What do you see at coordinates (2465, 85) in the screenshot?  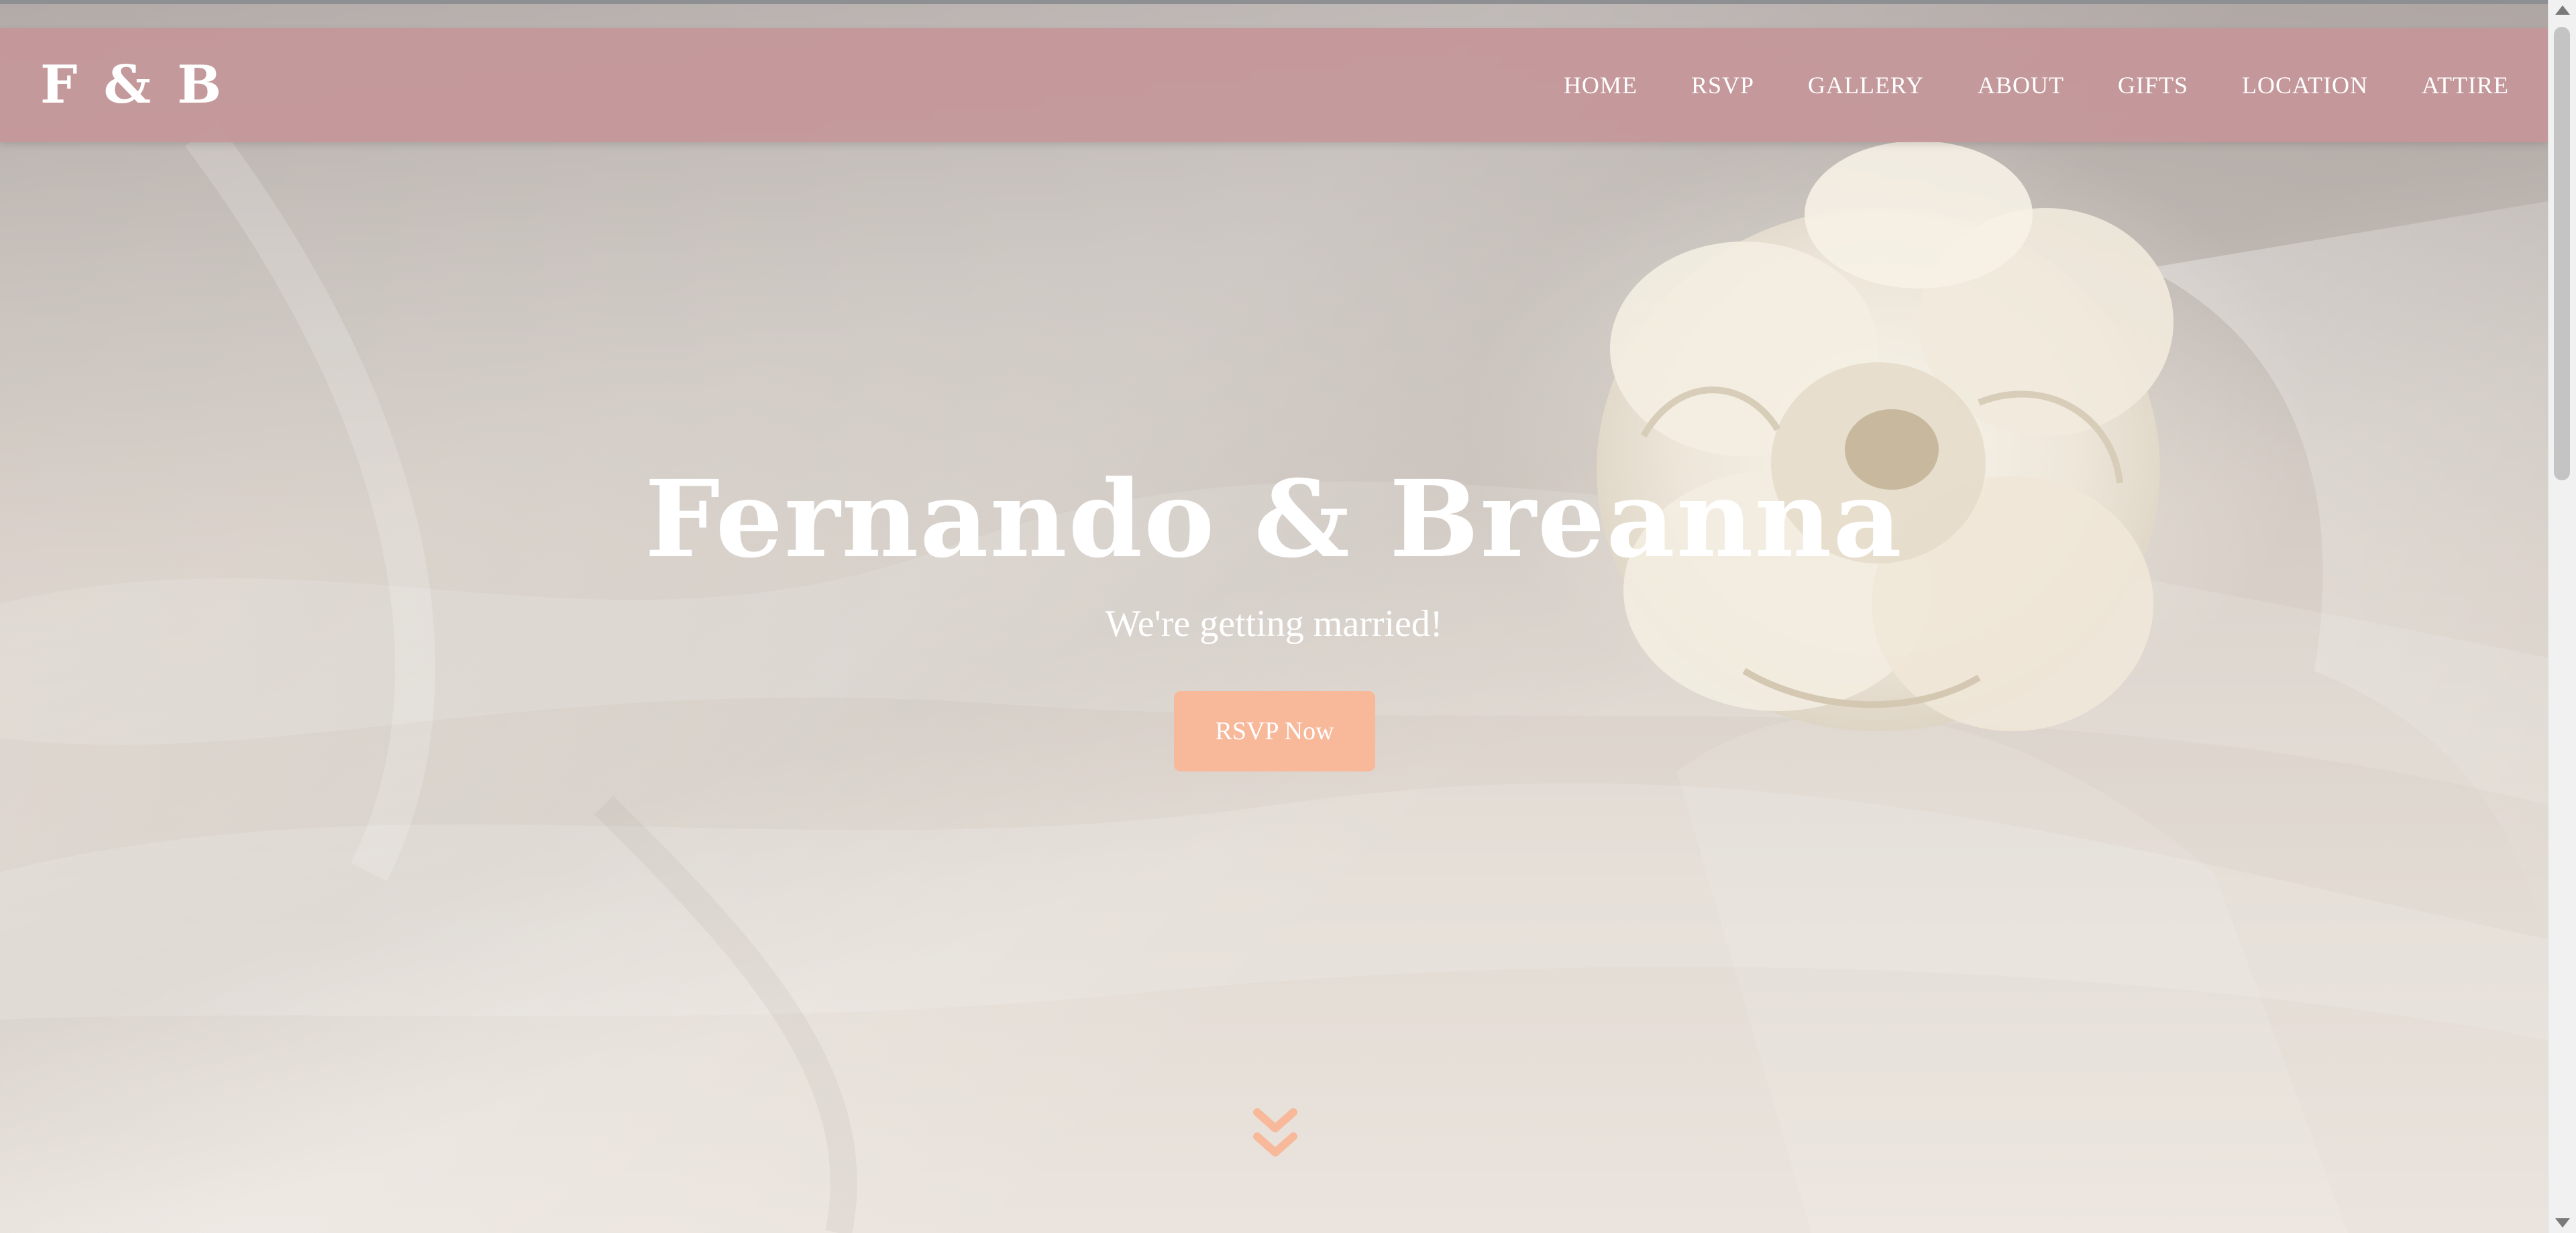 I see `nav-item-attire: ATTIRE` at bounding box center [2465, 85].